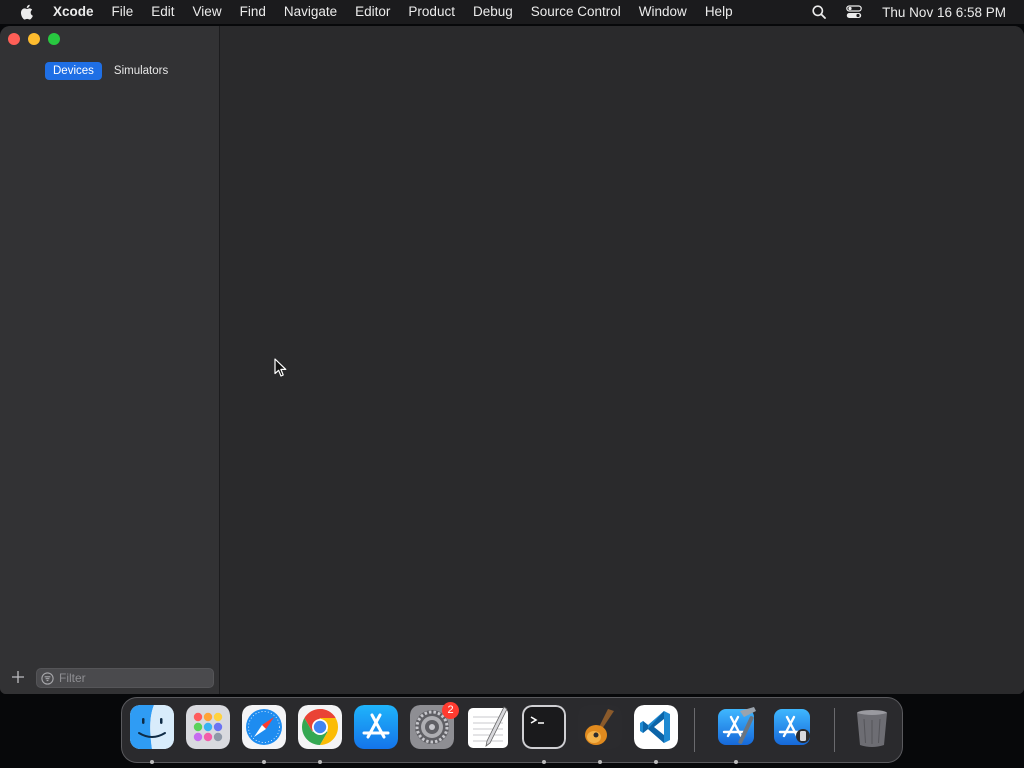 This screenshot has height=768, width=1024. I want to click on dock-item-finder, so click(152, 734).